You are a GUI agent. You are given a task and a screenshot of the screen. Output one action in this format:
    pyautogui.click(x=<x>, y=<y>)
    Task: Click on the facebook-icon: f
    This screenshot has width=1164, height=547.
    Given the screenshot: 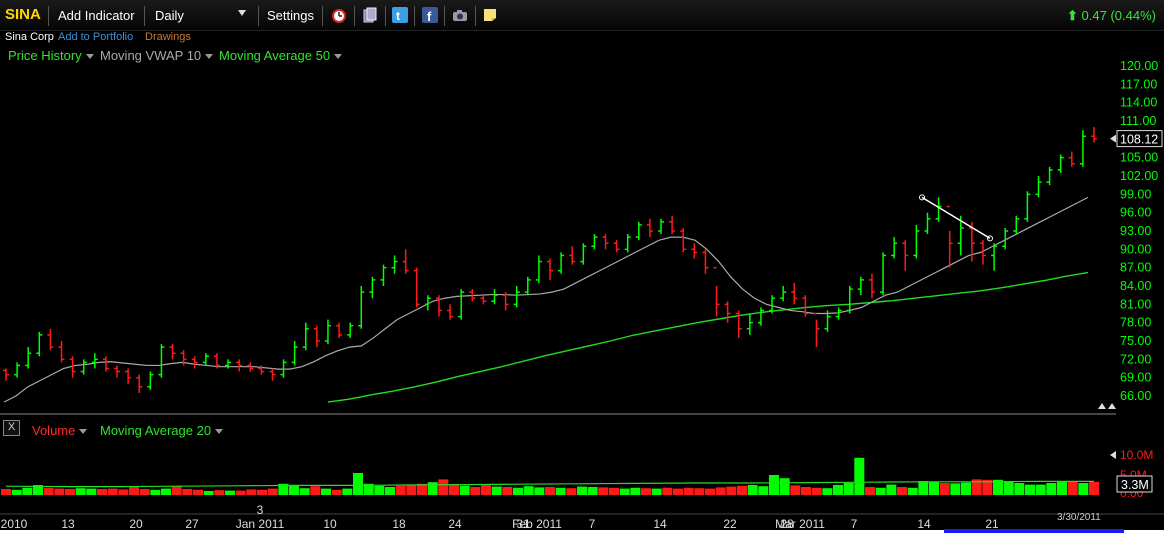 What is the action you would take?
    pyautogui.click(x=430, y=15)
    